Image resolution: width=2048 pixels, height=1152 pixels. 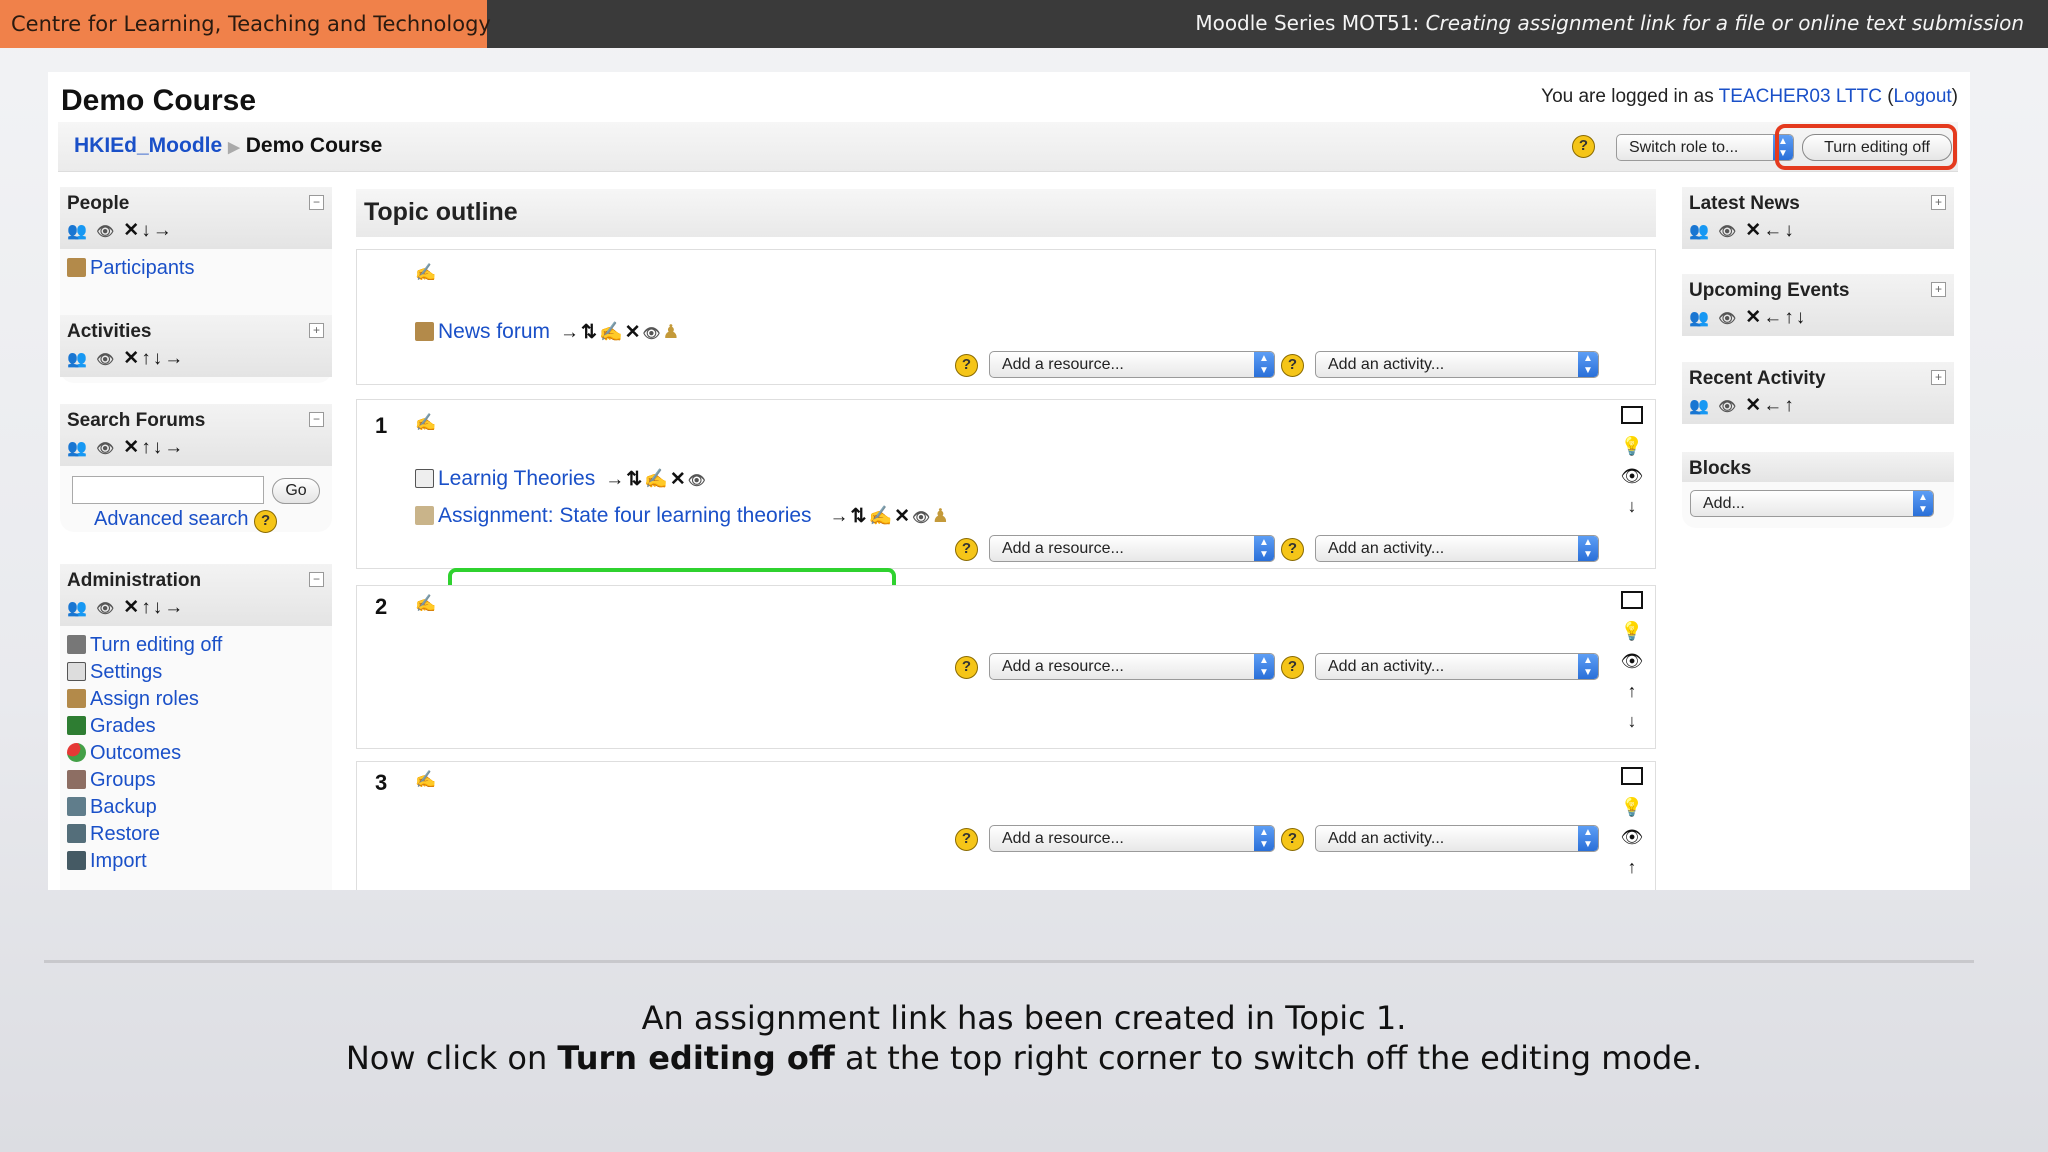 What do you see at coordinates (196, 726) in the screenshot?
I see `admin-item-grades: Grades` at bounding box center [196, 726].